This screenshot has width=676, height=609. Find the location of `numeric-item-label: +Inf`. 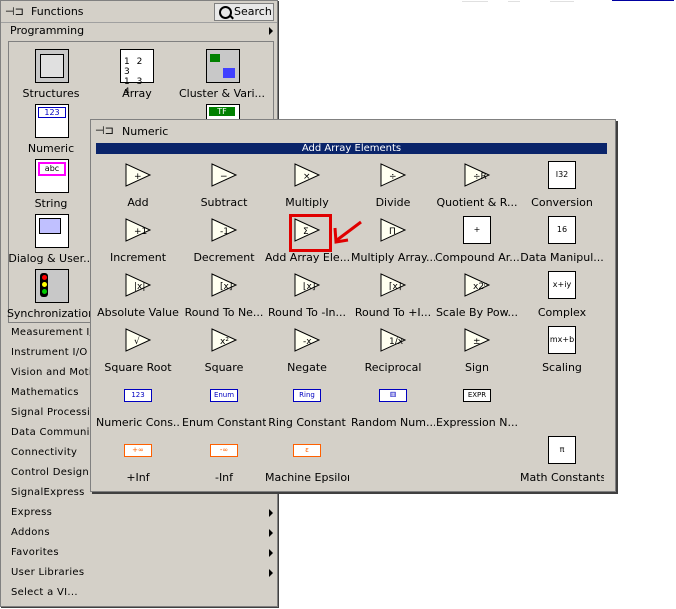

numeric-item-label: +Inf is located at coordinates (138, 477).